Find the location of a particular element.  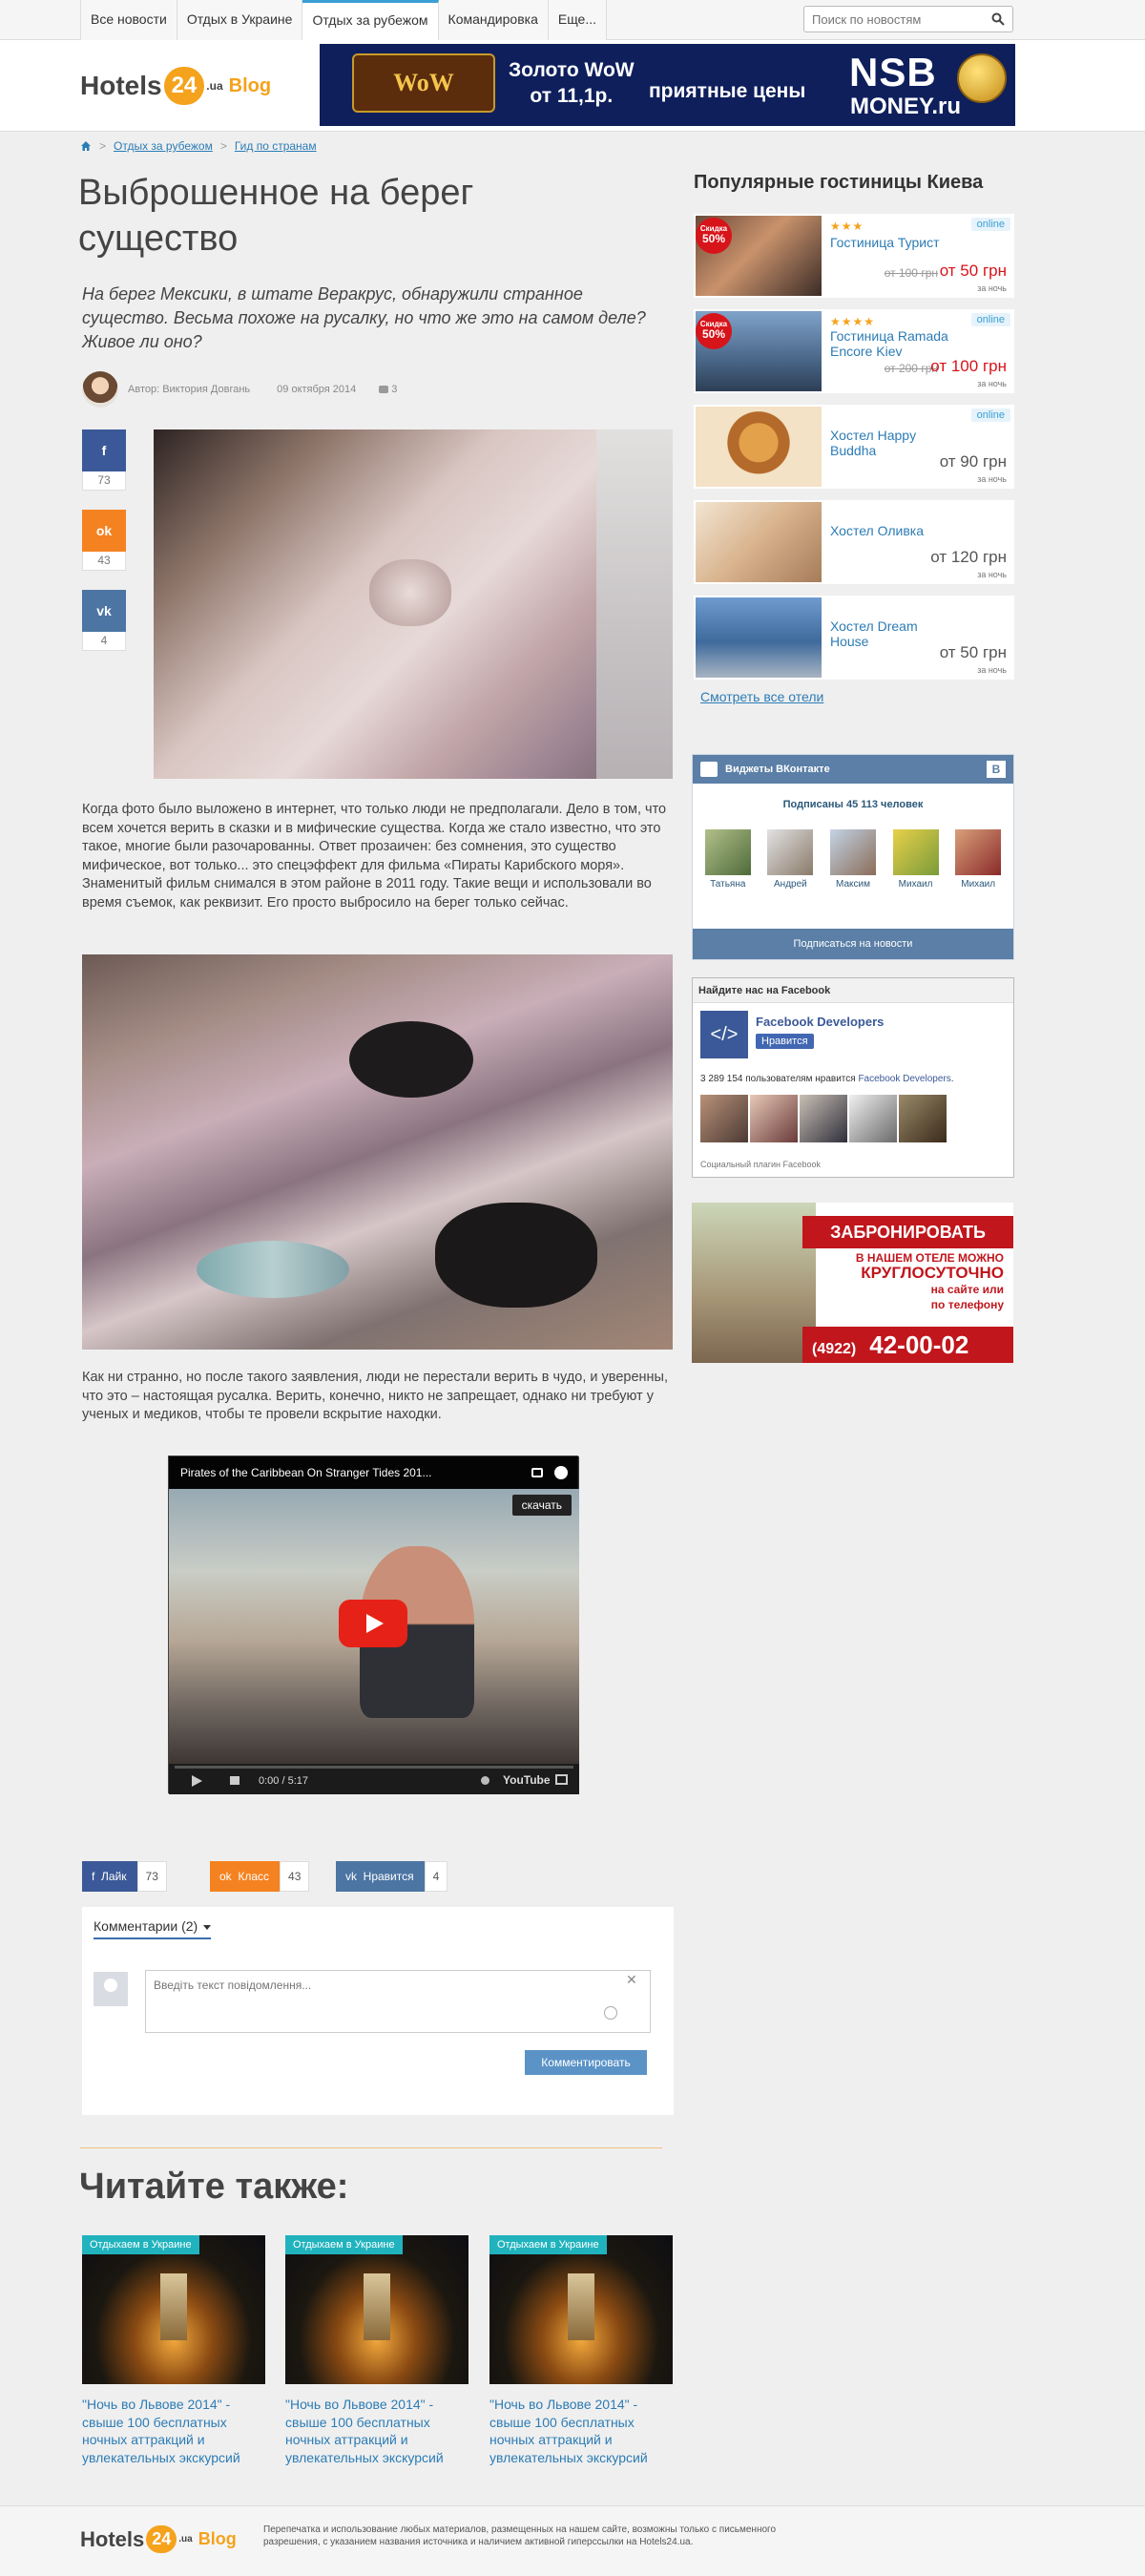

site-logo: Hotels 24 .ua Blog is located at coordinates (175, 86).